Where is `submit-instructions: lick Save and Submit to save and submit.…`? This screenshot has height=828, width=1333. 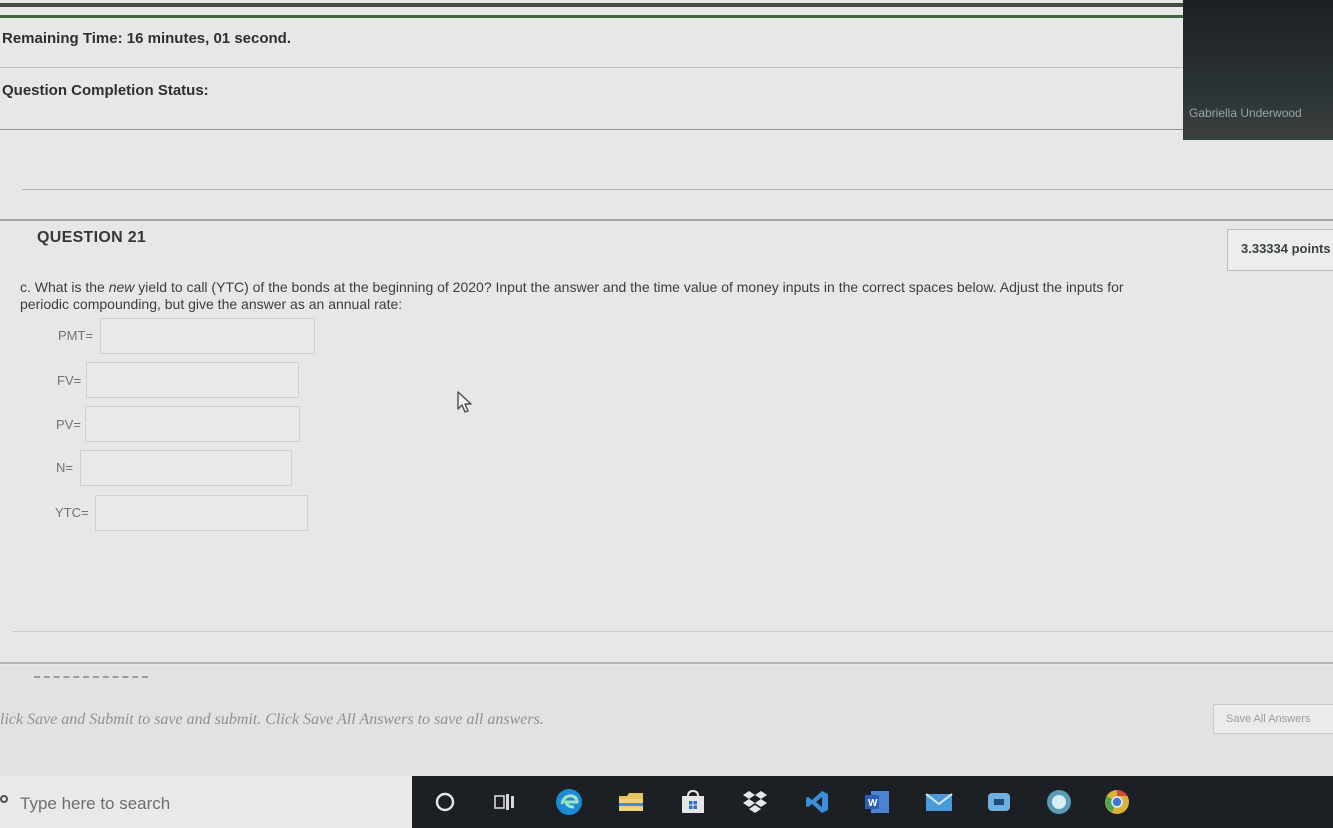
submit-instructions: lick Save and Submit to save and submit.… is located at coordinates (272, 719).